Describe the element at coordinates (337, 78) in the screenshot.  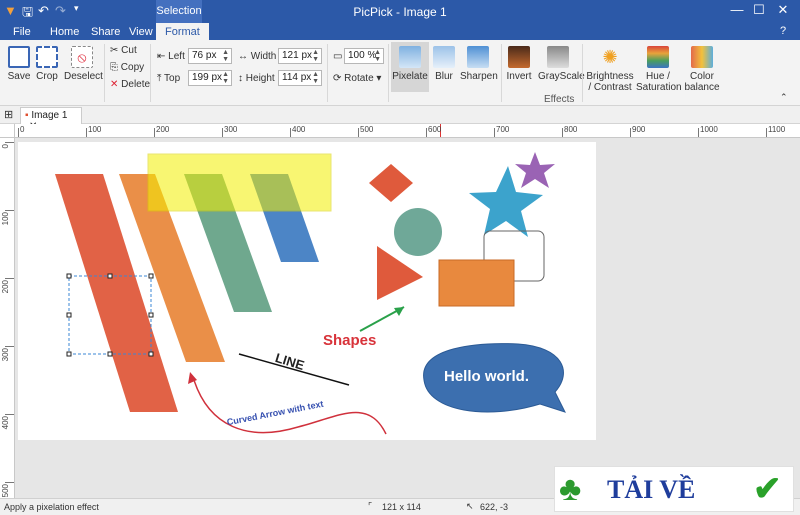
I see `rotate-icon: ⟳` at that location.